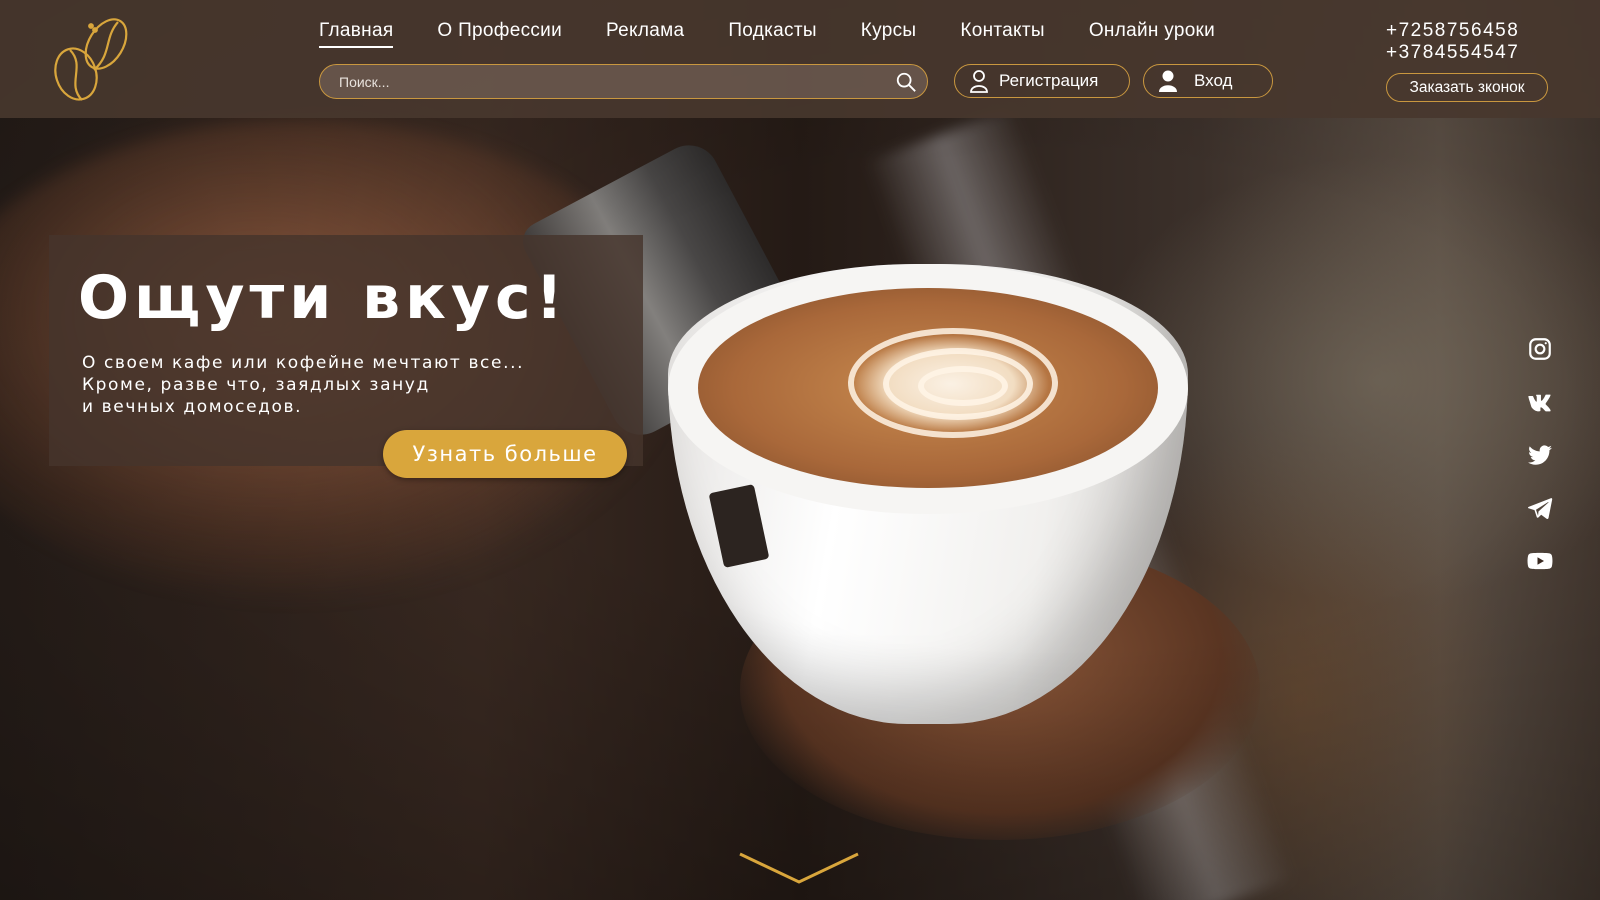  I want to click on user-outline-icon, so click(979, 81).